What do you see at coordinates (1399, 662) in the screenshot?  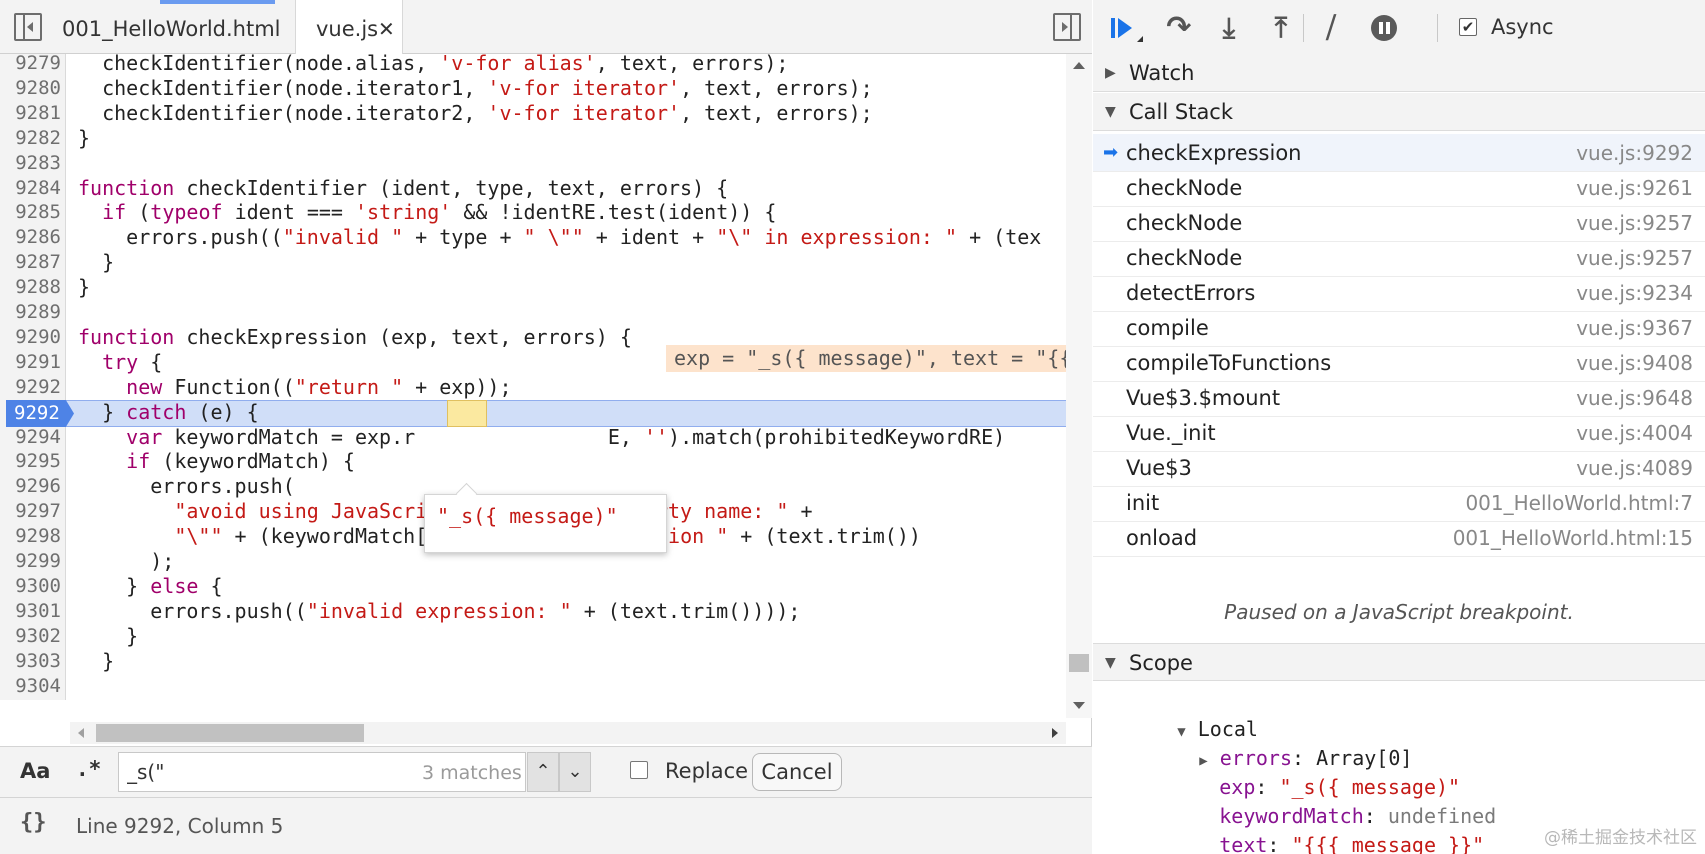 I see `scope-section-header: ▼ Scope` at bounding box center [1399, 662].